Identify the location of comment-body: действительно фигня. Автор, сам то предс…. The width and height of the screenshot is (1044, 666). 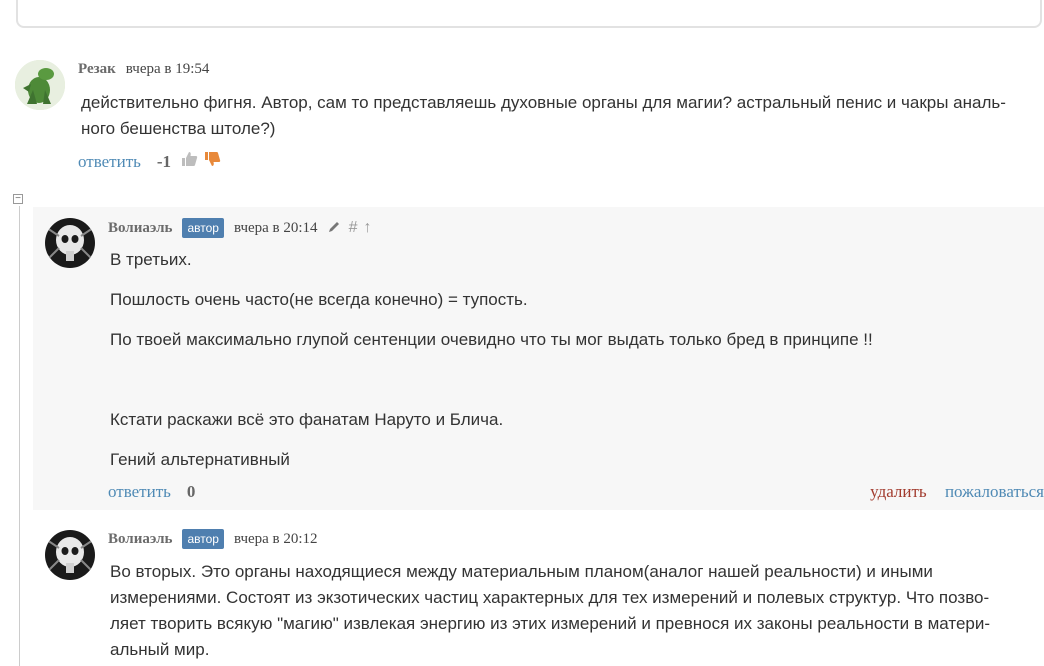
(543, 116).